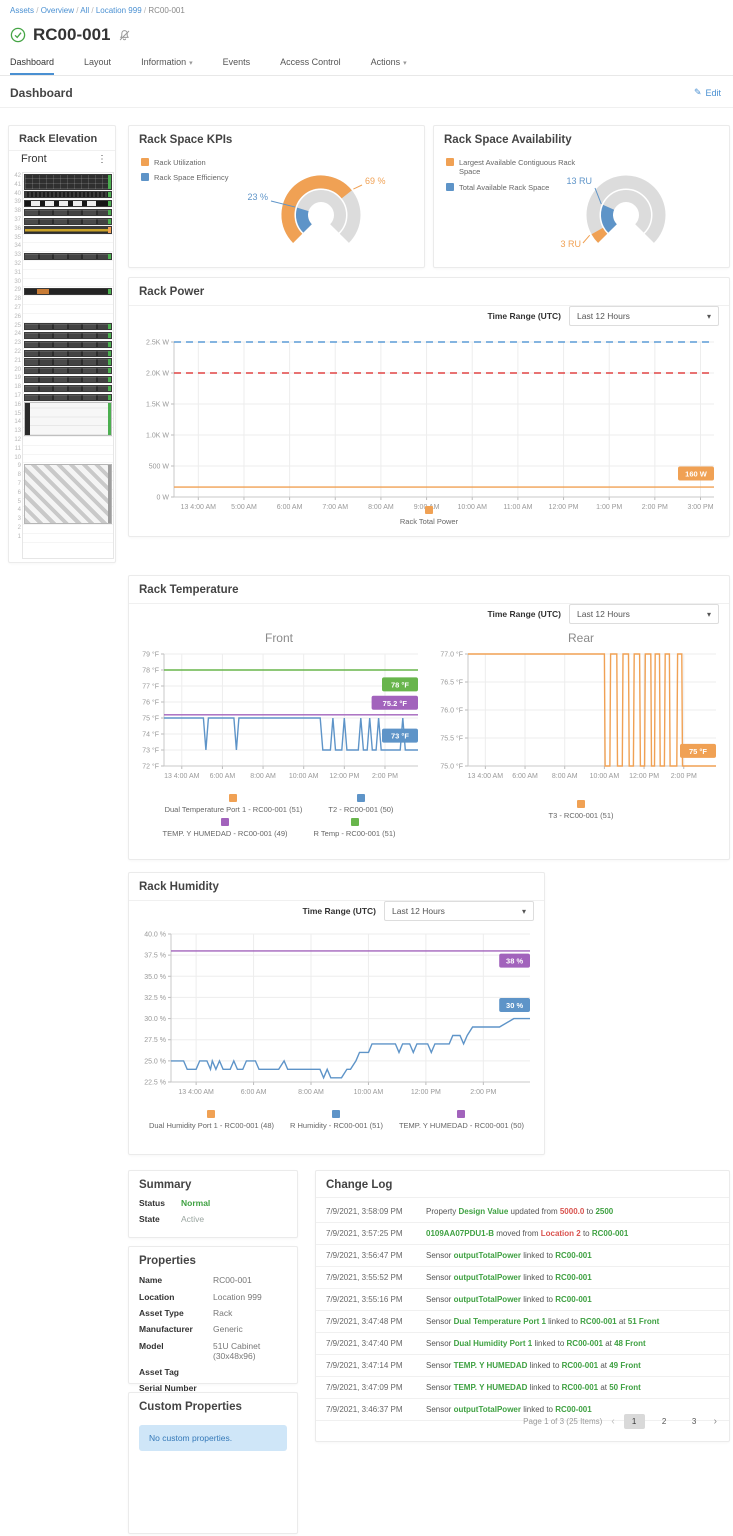 The image size is (733, 1536). What do you see at coordinates (17, 316) in the screenshot?
I see `rack-unit-number: 26` at bounding box center [17, 316].